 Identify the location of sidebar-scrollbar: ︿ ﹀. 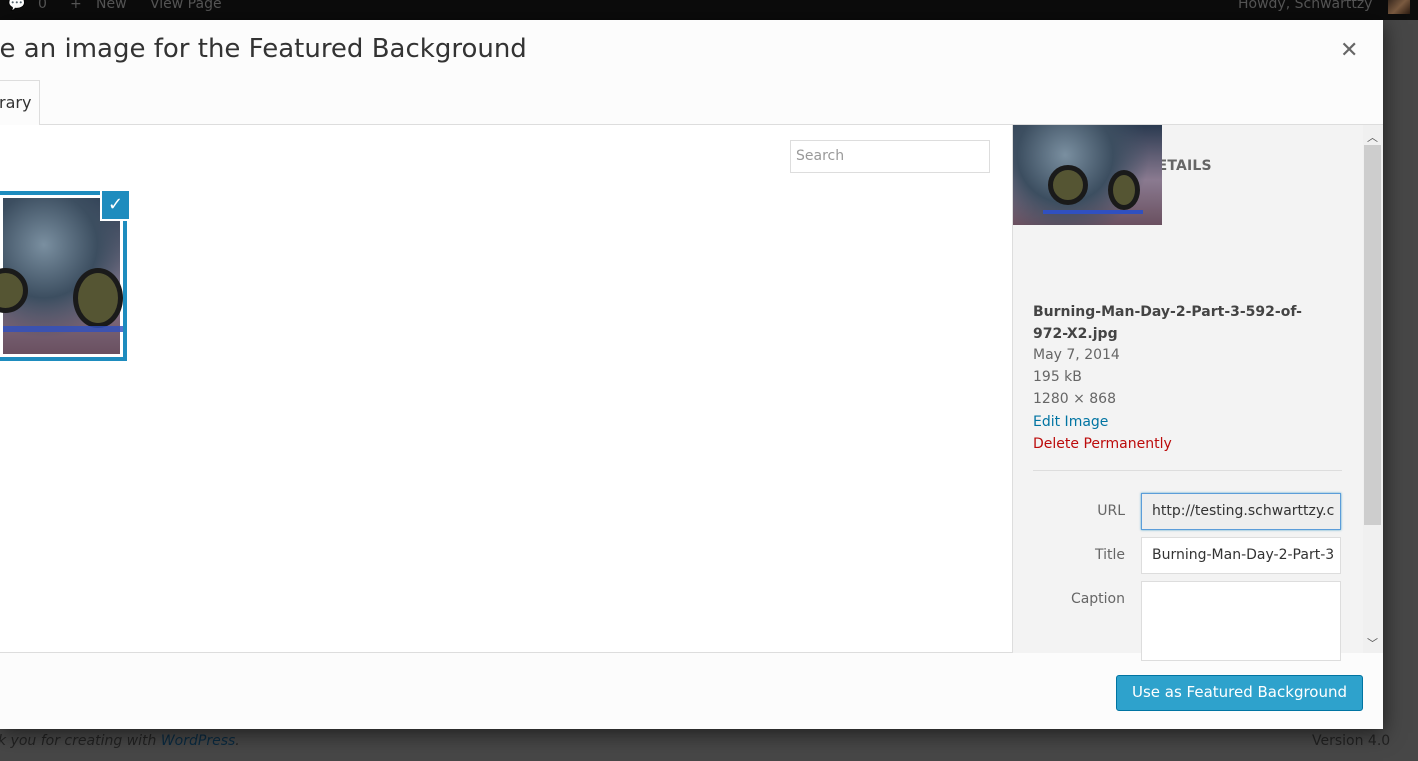
(1373, 389).